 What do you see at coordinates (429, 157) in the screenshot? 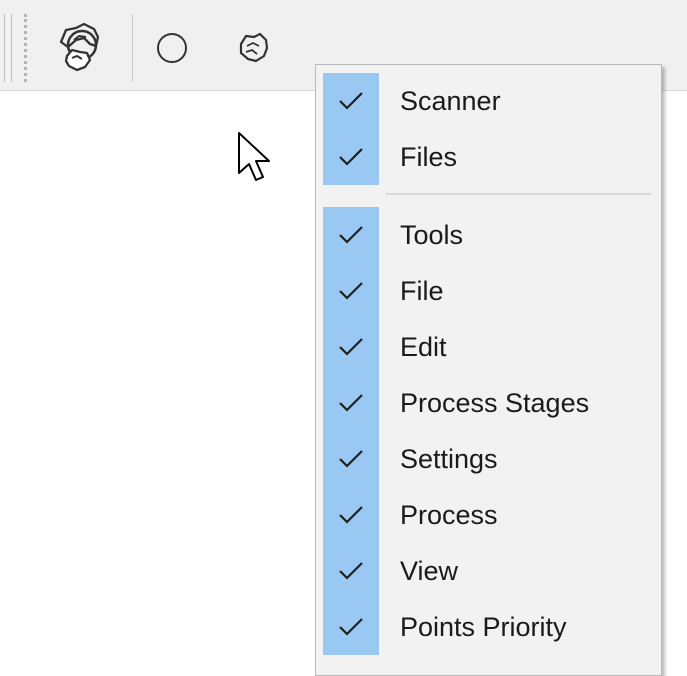
I see `menu-item-label: Files` at bounding box center [429, 157].